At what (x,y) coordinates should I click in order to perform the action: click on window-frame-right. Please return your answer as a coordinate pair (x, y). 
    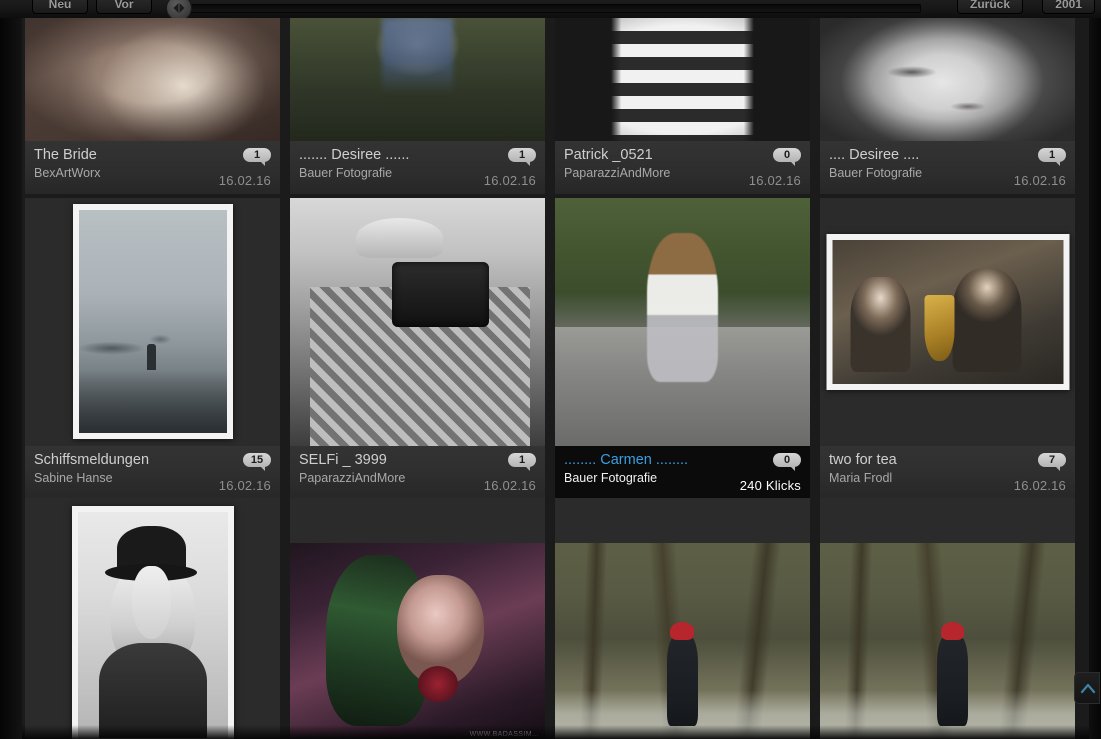
    Looking at the image, I should click on (1095, 369).